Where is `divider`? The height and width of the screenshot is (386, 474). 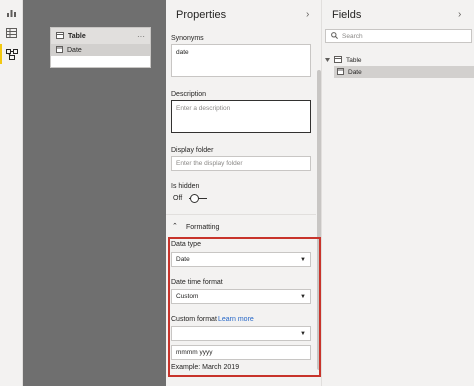 divider is located at coordinates (241, 214).